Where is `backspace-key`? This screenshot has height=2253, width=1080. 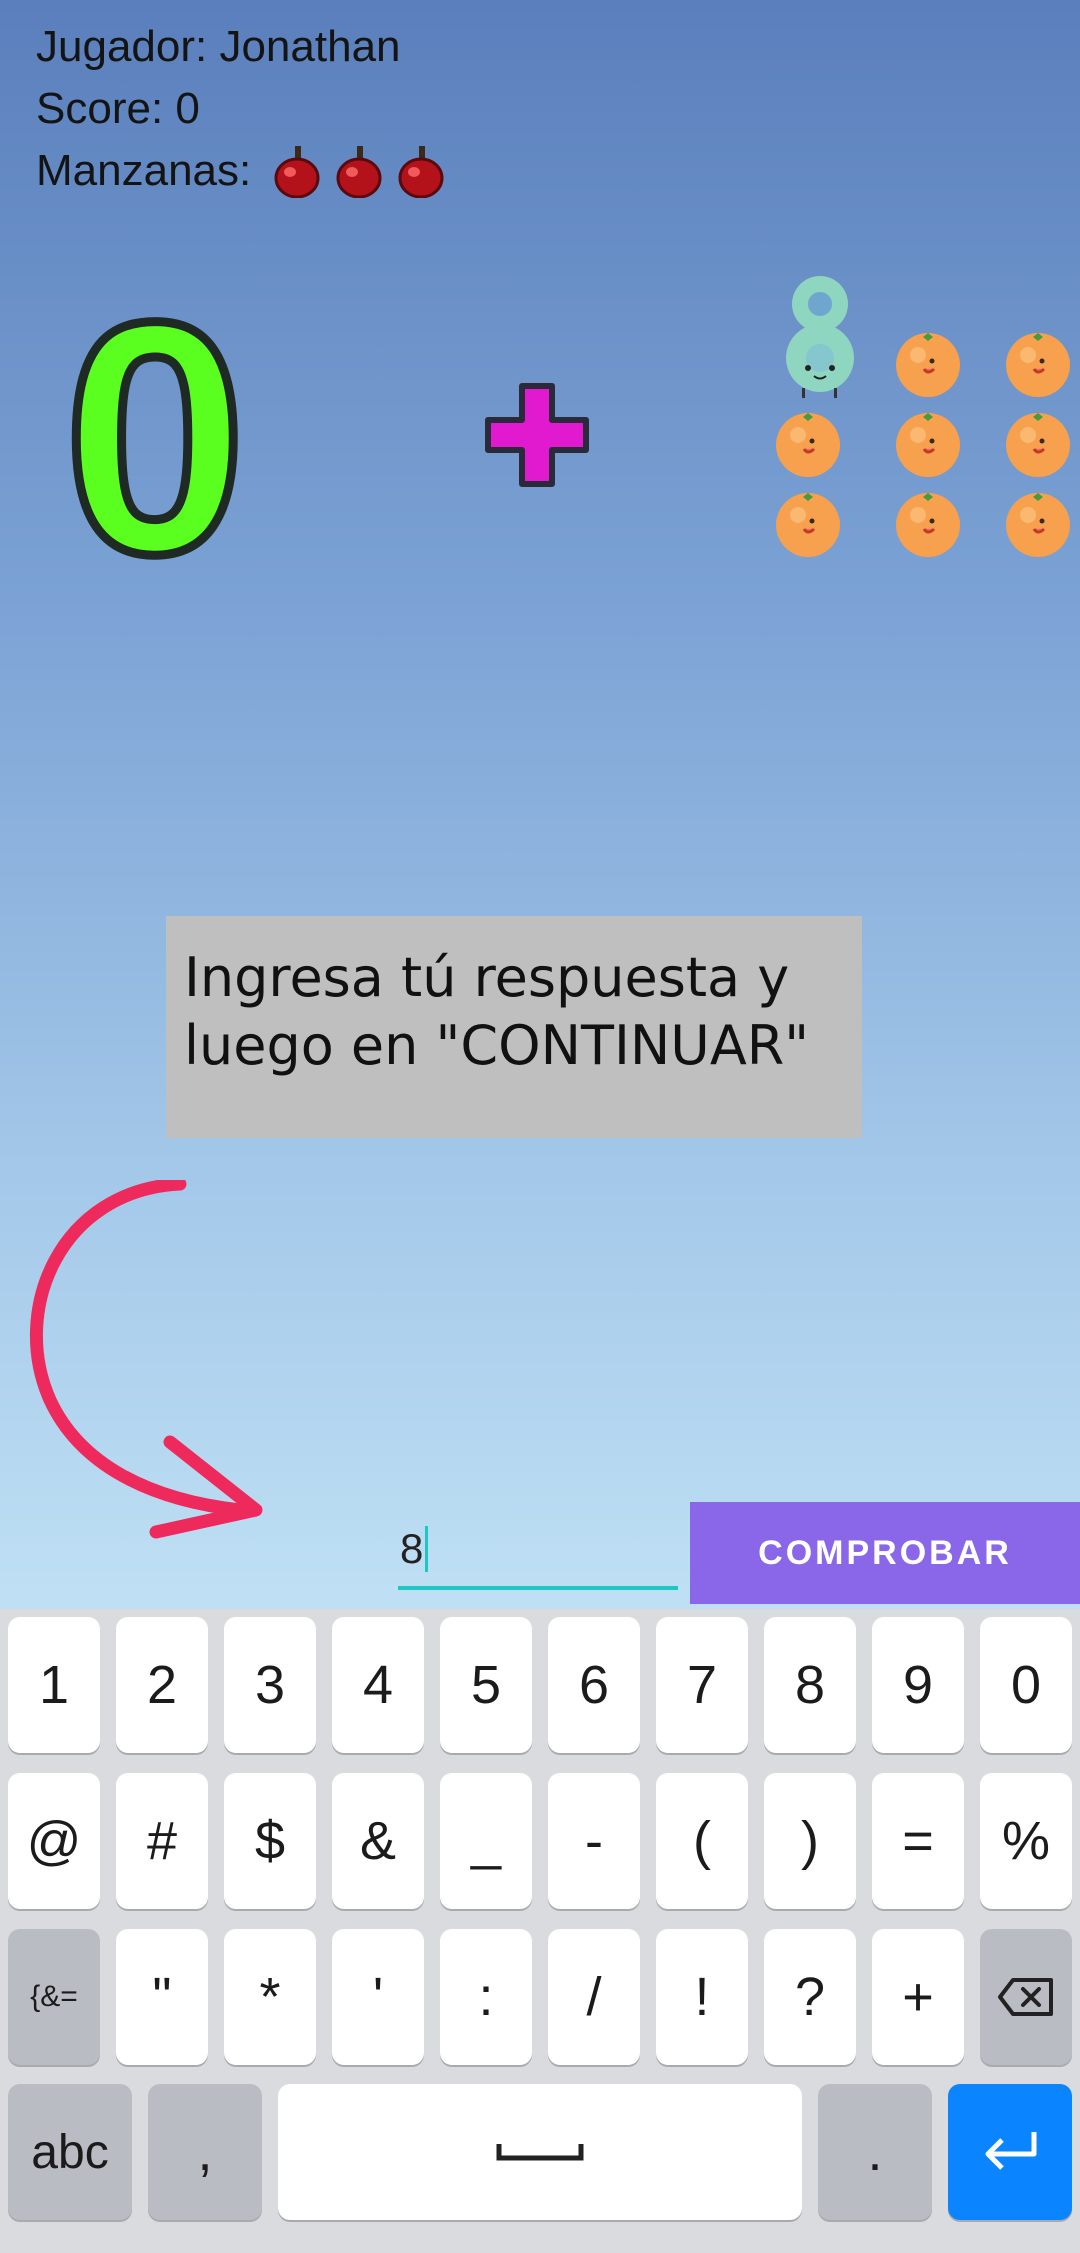 backspace-key is located at coordinates (1026, 1997).